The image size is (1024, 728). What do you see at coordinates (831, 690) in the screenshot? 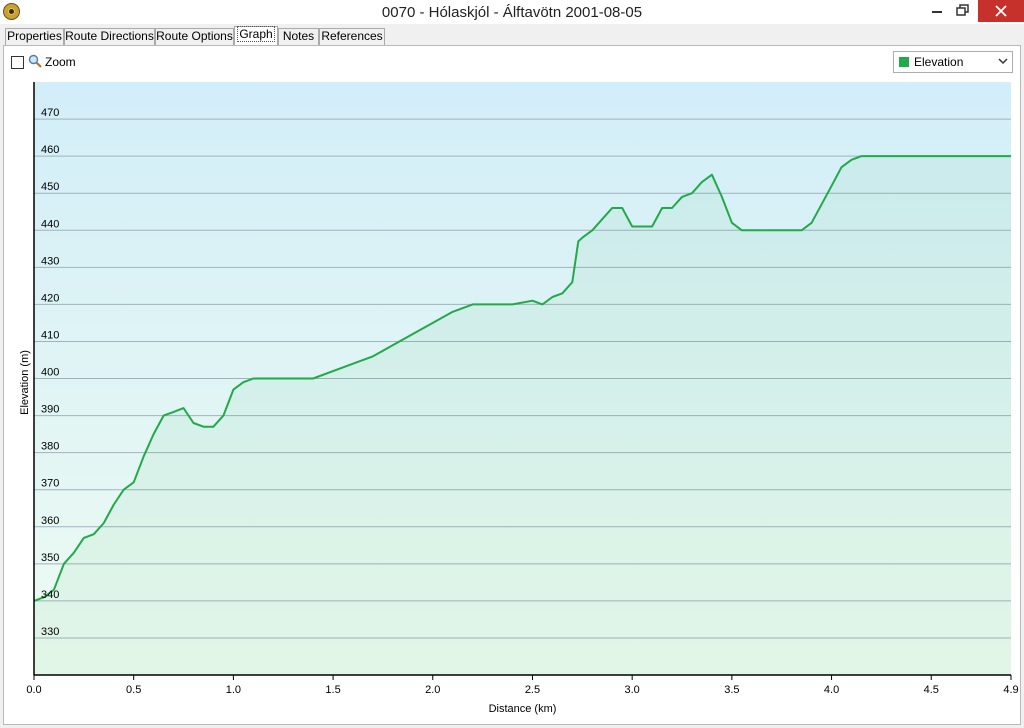
I see `x-tick-label: 4.0` at bounding box center [831, 690].